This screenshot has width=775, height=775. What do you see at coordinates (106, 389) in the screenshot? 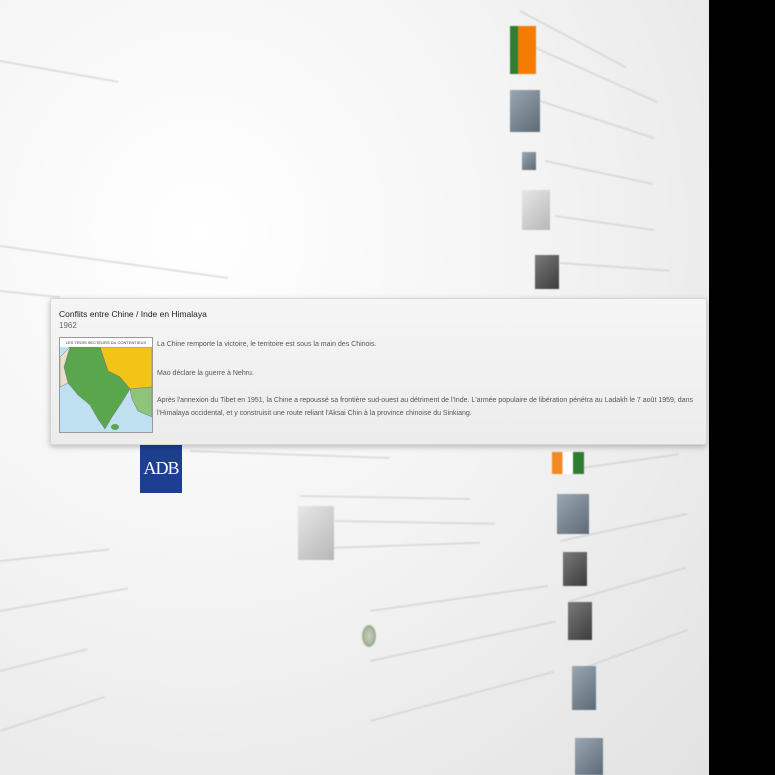
I see `india-map-illustration` at bounding box center [106, 389].